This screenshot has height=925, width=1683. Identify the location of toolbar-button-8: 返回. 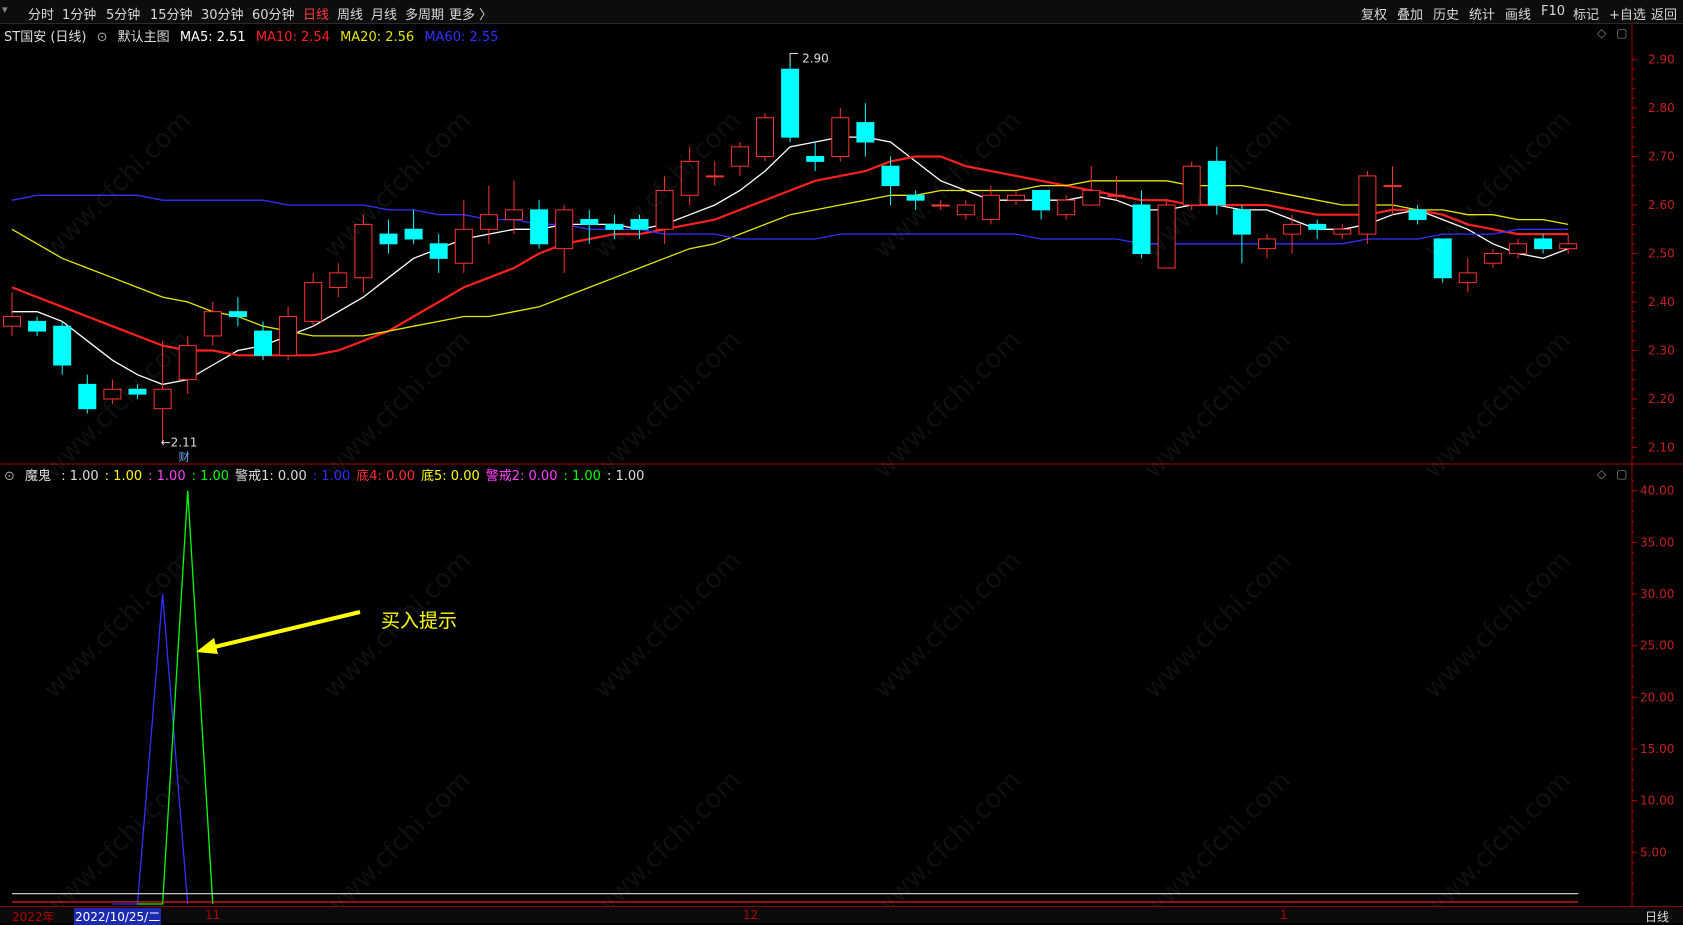
(1664, 13).